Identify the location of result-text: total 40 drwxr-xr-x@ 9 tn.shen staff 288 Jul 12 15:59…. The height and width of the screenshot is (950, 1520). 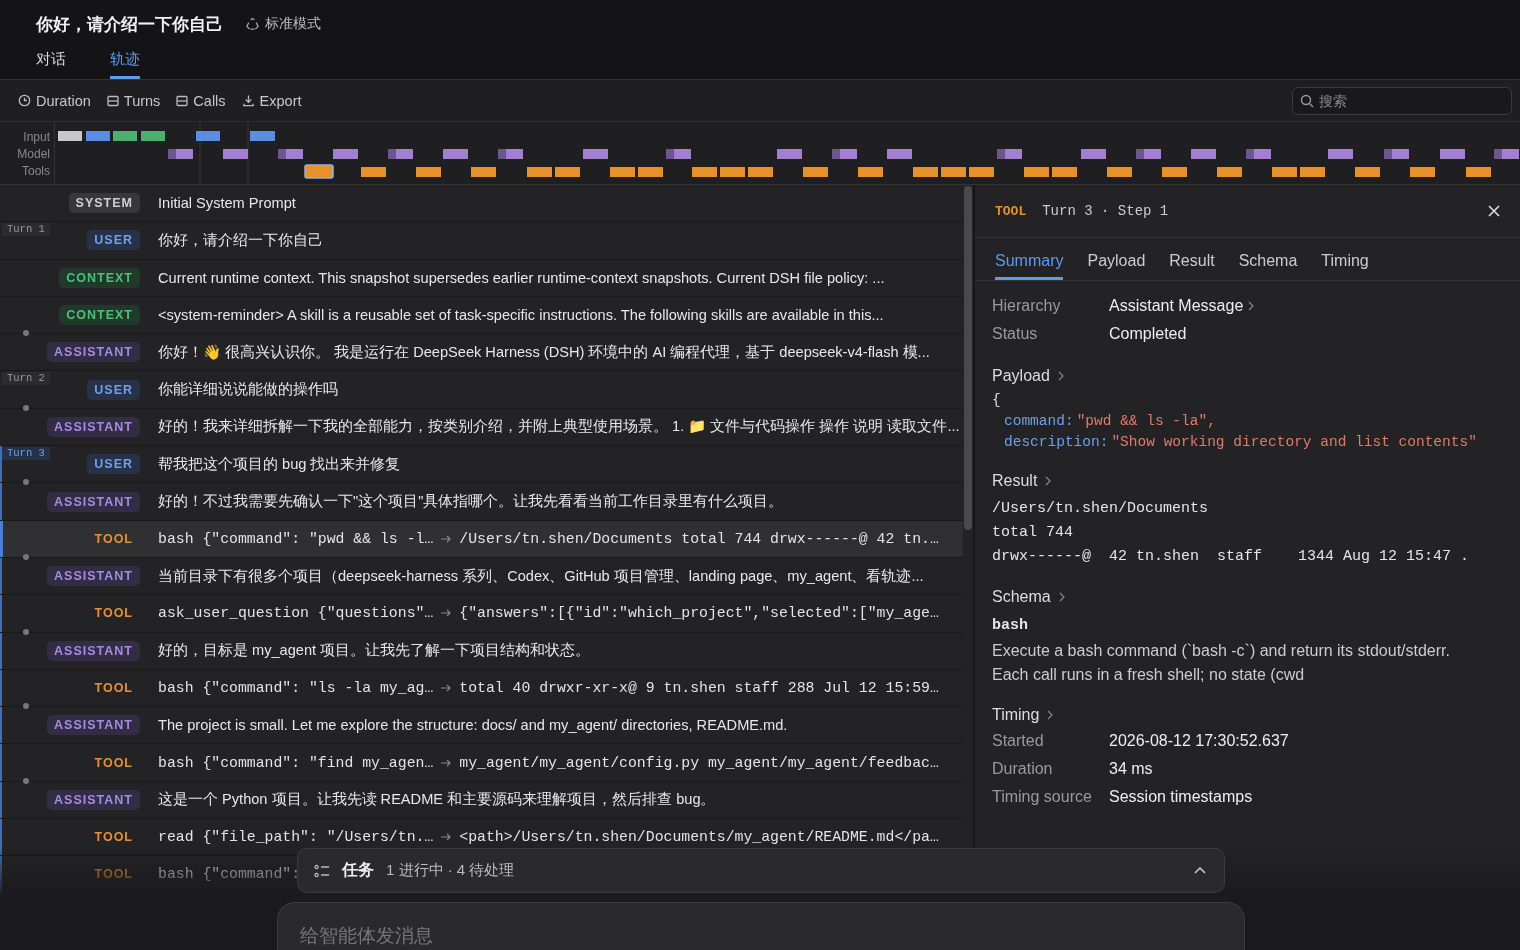
(699, 688).